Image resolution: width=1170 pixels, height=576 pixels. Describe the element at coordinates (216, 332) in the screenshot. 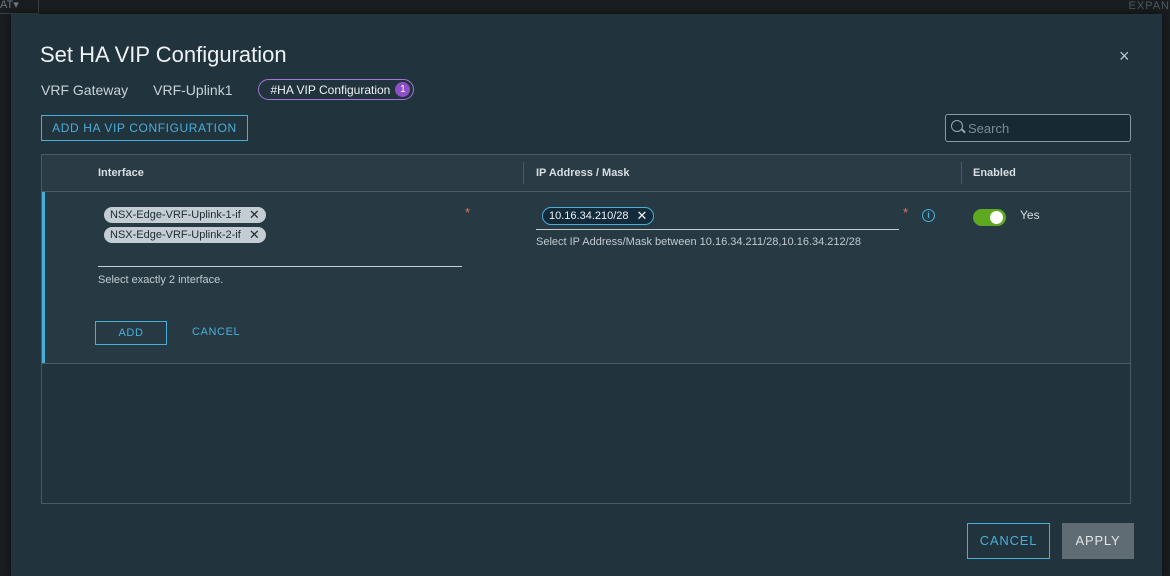

I see `row-cancel-button: CANCEL` at that location.